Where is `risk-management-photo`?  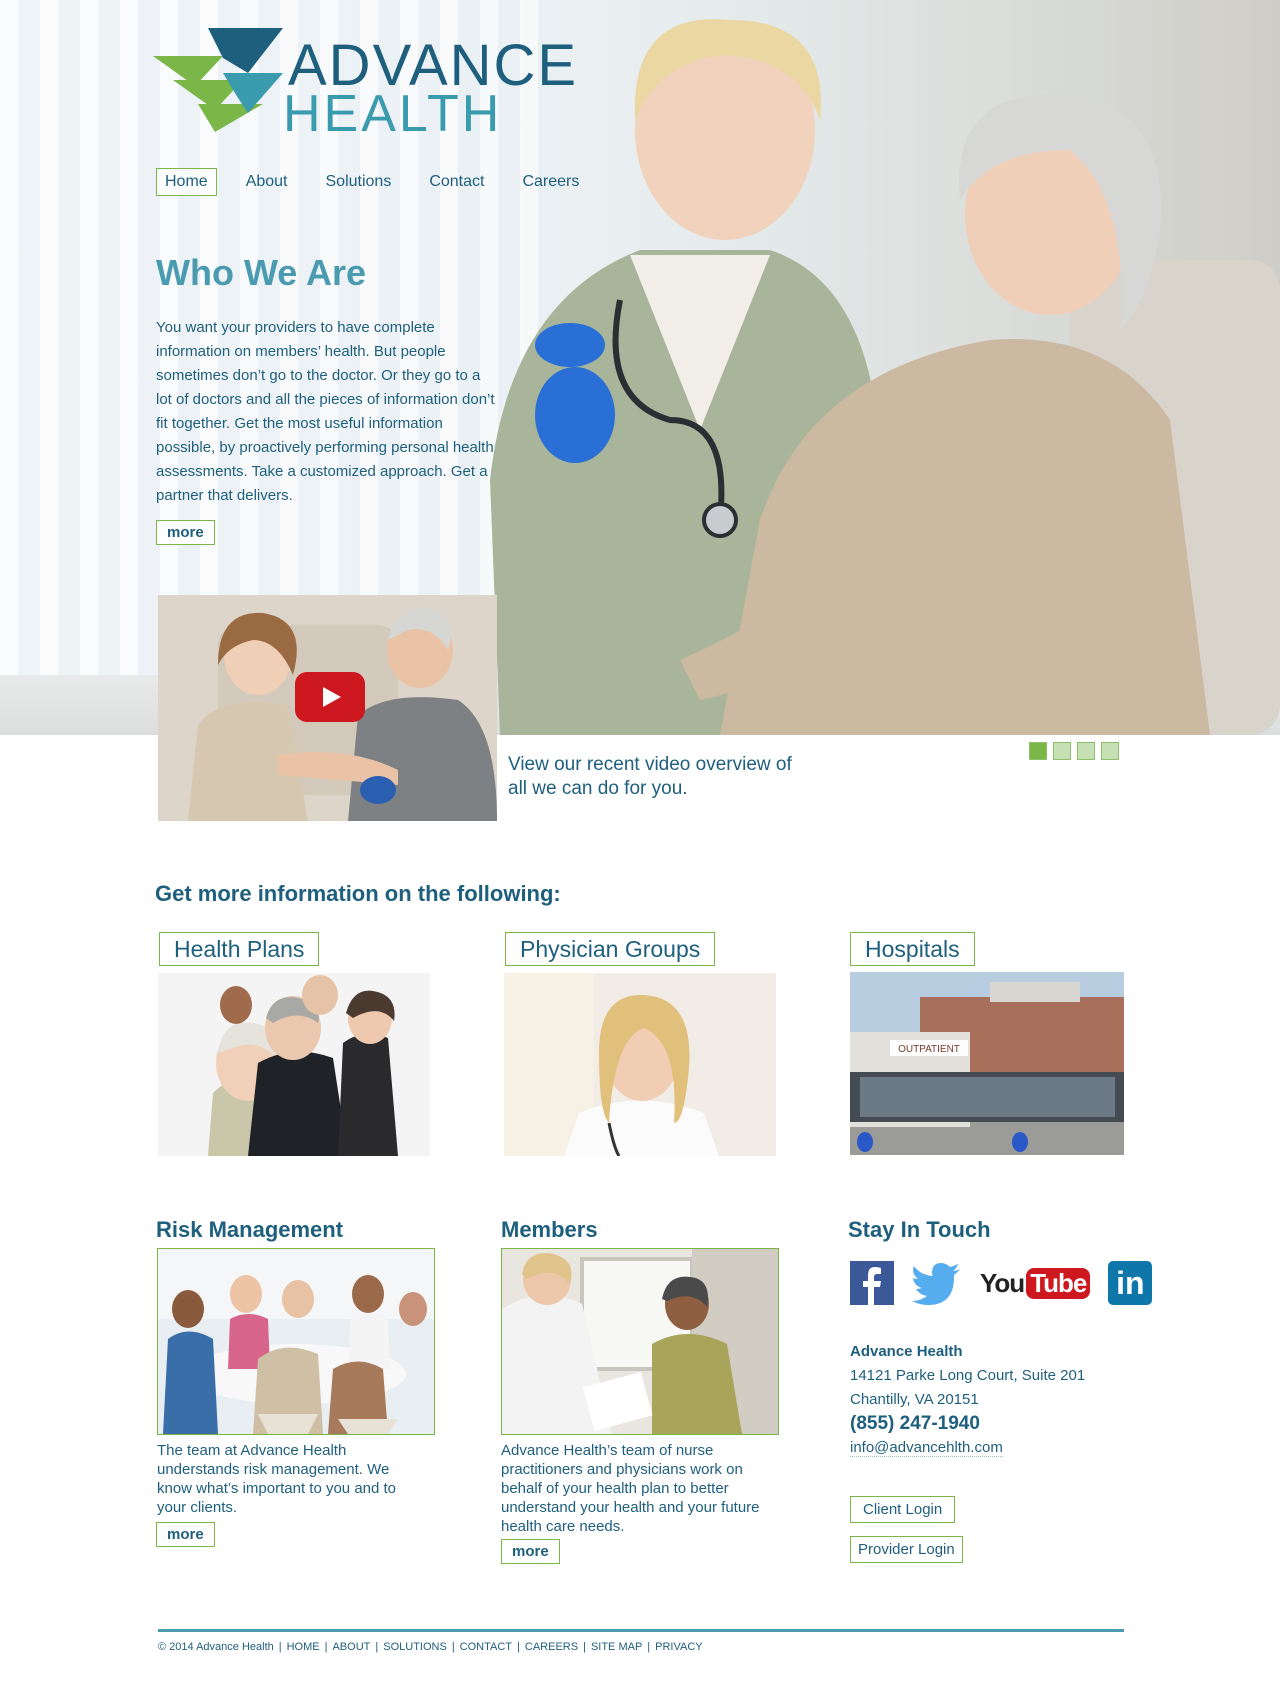 risk-management-photo is located at coordinates (296, 1341).